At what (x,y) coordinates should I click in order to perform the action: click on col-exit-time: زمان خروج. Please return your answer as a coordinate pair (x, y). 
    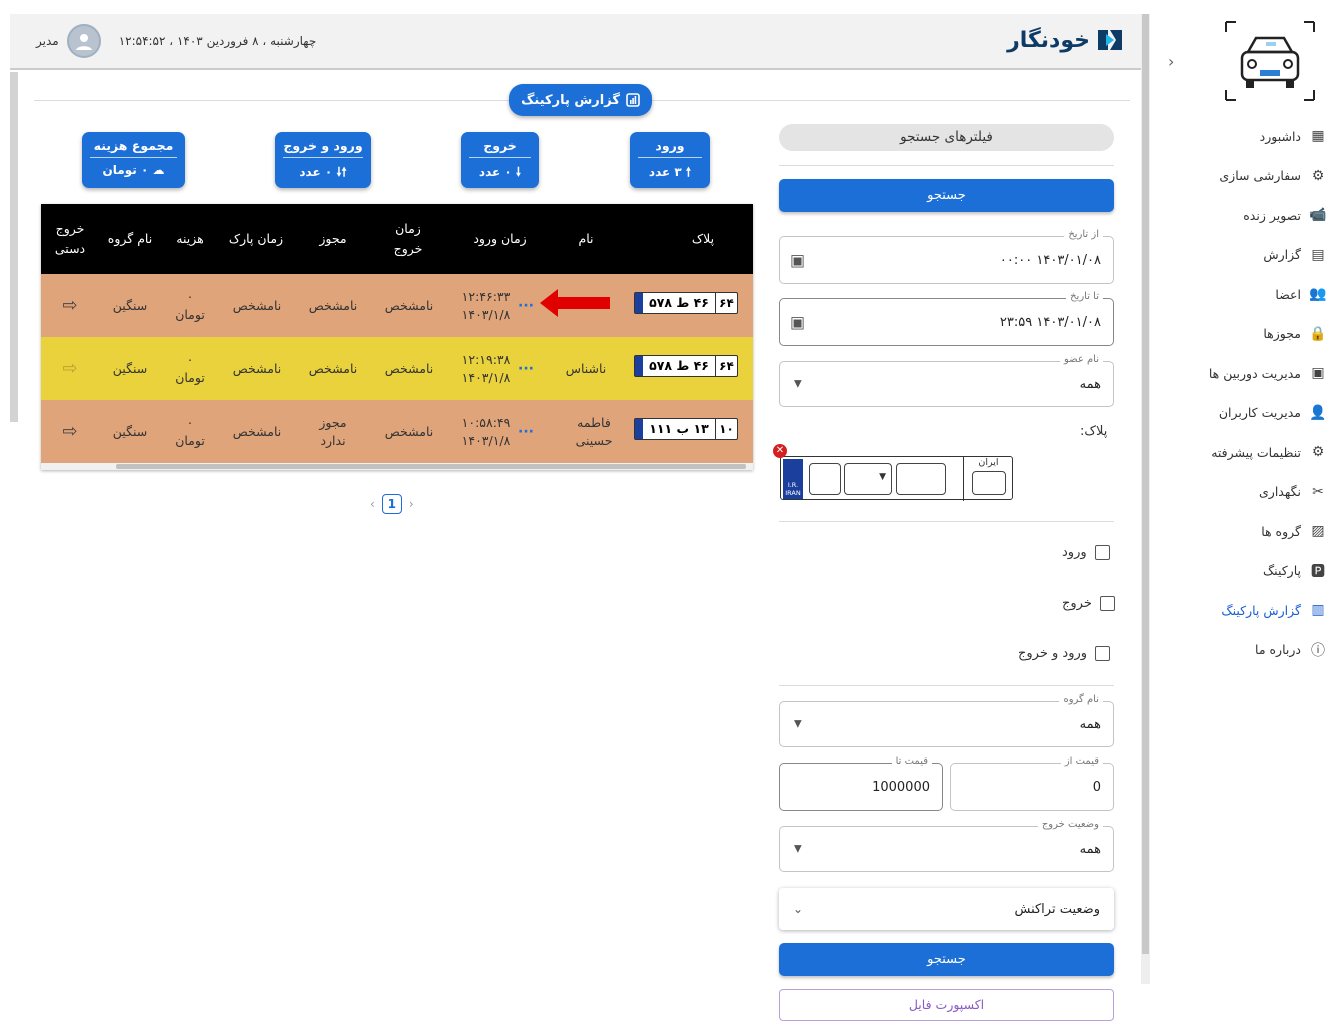
    Looking at the image, I should click on (408, 239).